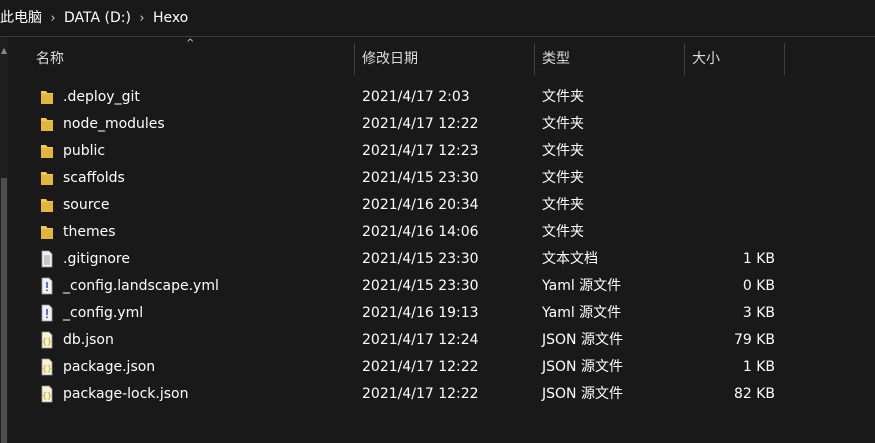 The height and width of the screenshot is (443, 875). Describe the element at coordinates (420, 340) in the screenshot. I see `file-modified-date: 2021/4/17 12:24` at that location.